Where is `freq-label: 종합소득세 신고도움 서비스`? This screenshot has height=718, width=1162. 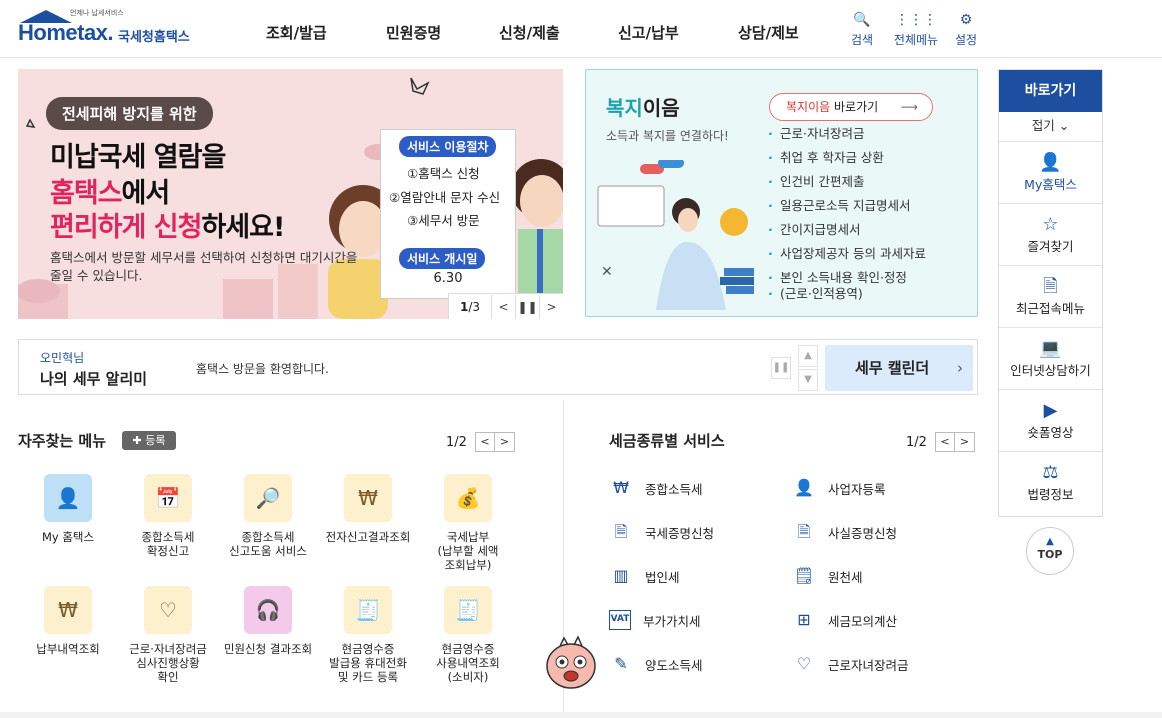 freq-label: 종합소득세 신고도움 서비스 is located at coordinates (268, 544).